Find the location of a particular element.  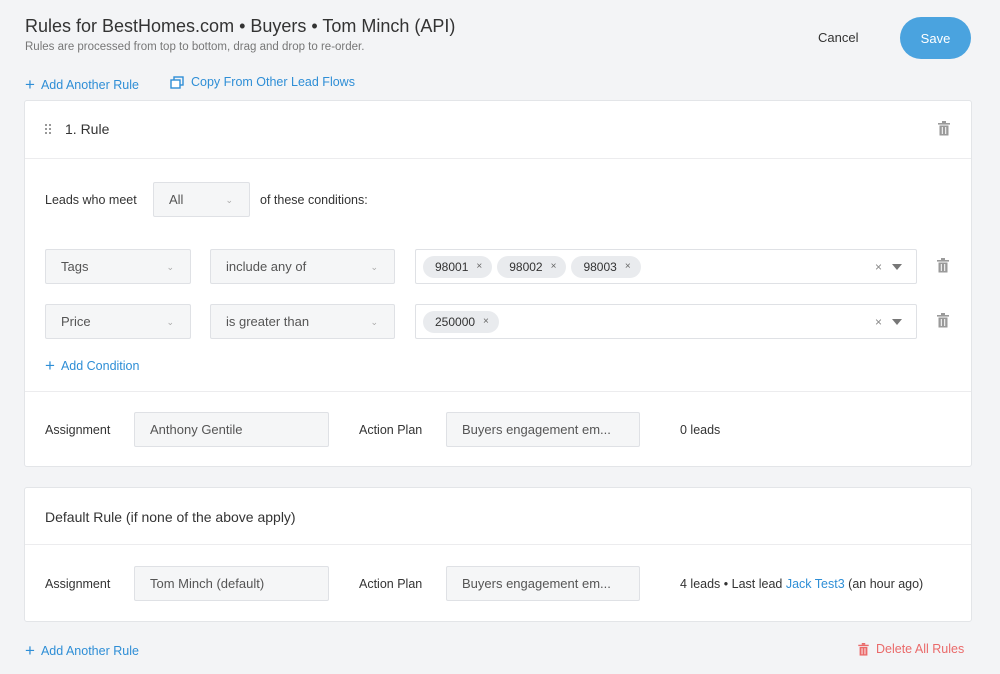

condition-field-select: Price ⌄ is located at coordinates (118, 321).